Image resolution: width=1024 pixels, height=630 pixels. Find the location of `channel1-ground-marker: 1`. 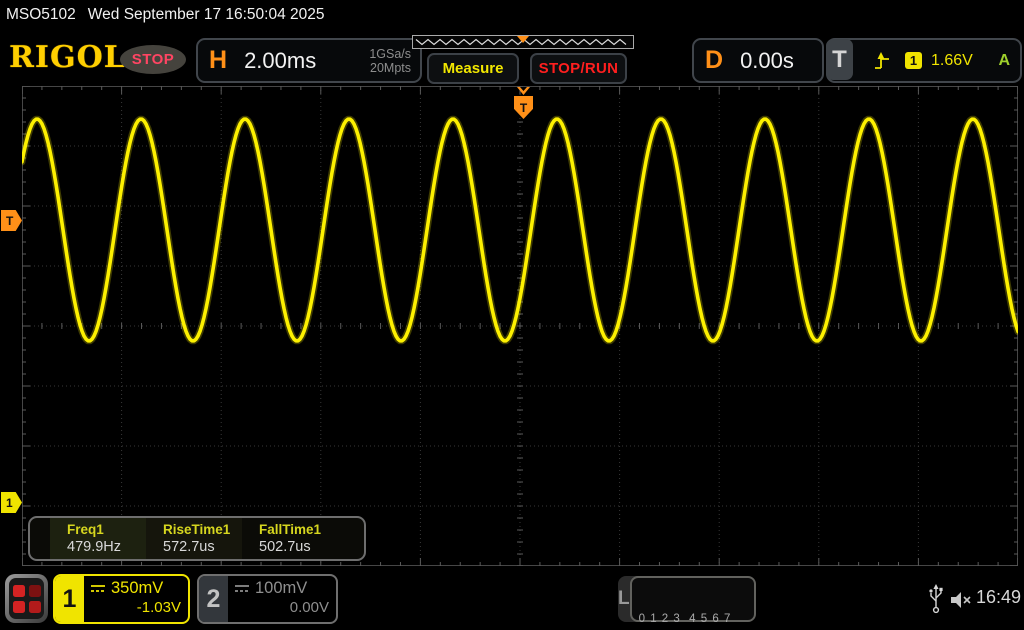

channel1-ground-marker: 1 is located at coordinates (11, 502).